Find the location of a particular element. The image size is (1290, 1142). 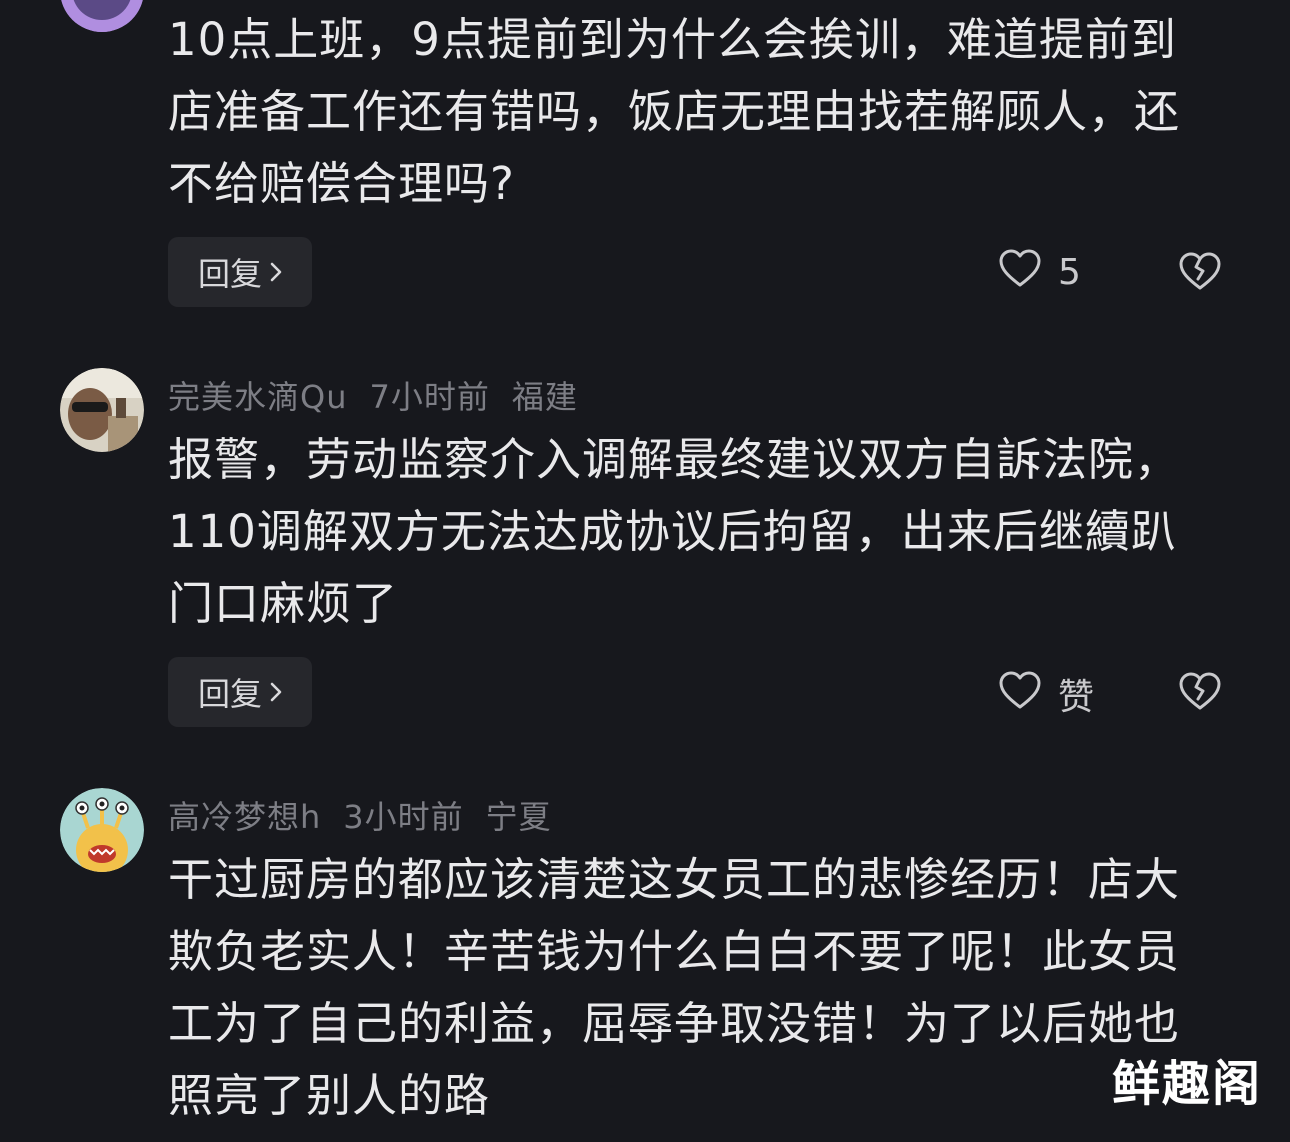

like-button: 5 is located at coordinates (1039, 272).